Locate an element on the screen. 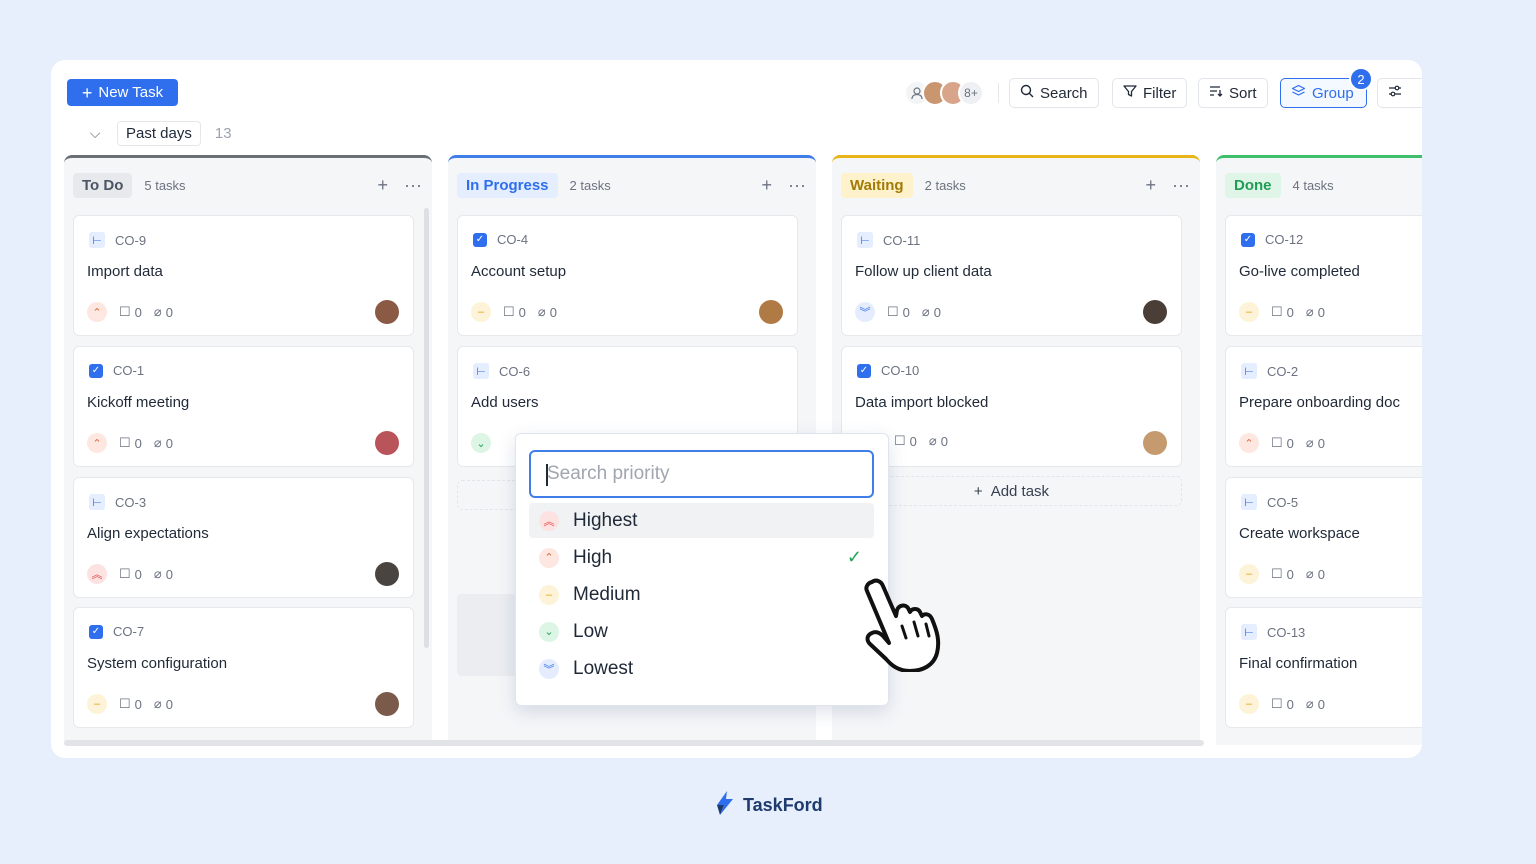 This screenshot has height=864, width=1536. filter-label: Filter is located at coordinates (1160, 93).